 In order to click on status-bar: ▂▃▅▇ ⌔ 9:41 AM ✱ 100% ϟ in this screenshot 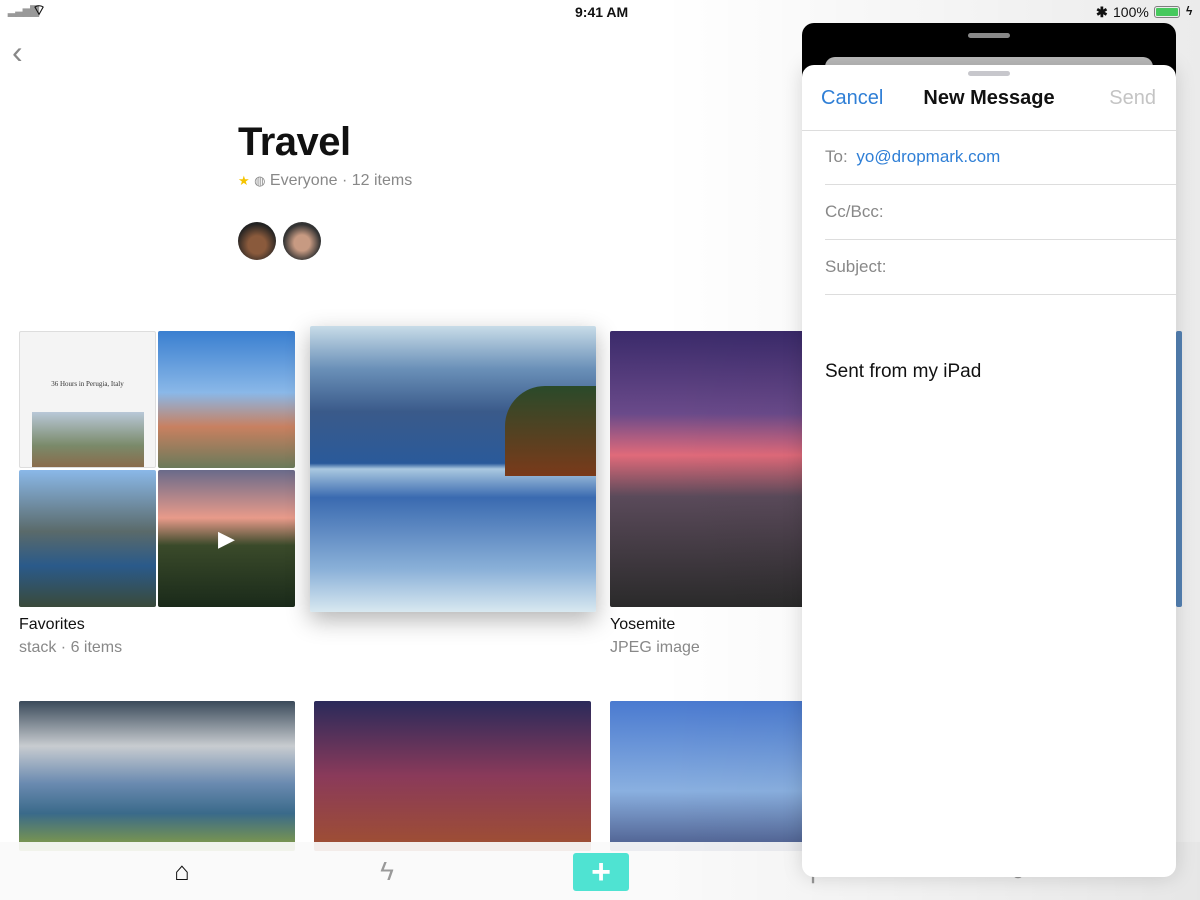, I will do `click(600, 12)`.